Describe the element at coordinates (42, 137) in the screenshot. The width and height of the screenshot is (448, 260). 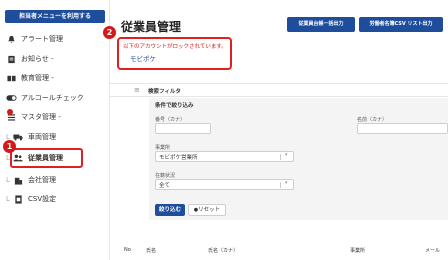
I see `sidebar-item-label: 車両管理` at that location.